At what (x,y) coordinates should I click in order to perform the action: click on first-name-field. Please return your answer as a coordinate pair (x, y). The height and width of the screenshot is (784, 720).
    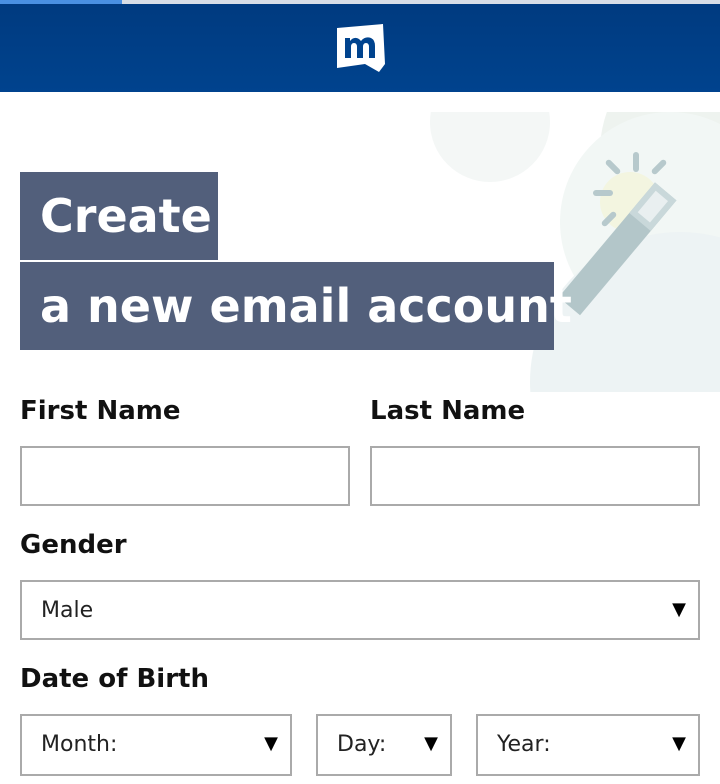
    Looking at the image, I should click on (185, 476).